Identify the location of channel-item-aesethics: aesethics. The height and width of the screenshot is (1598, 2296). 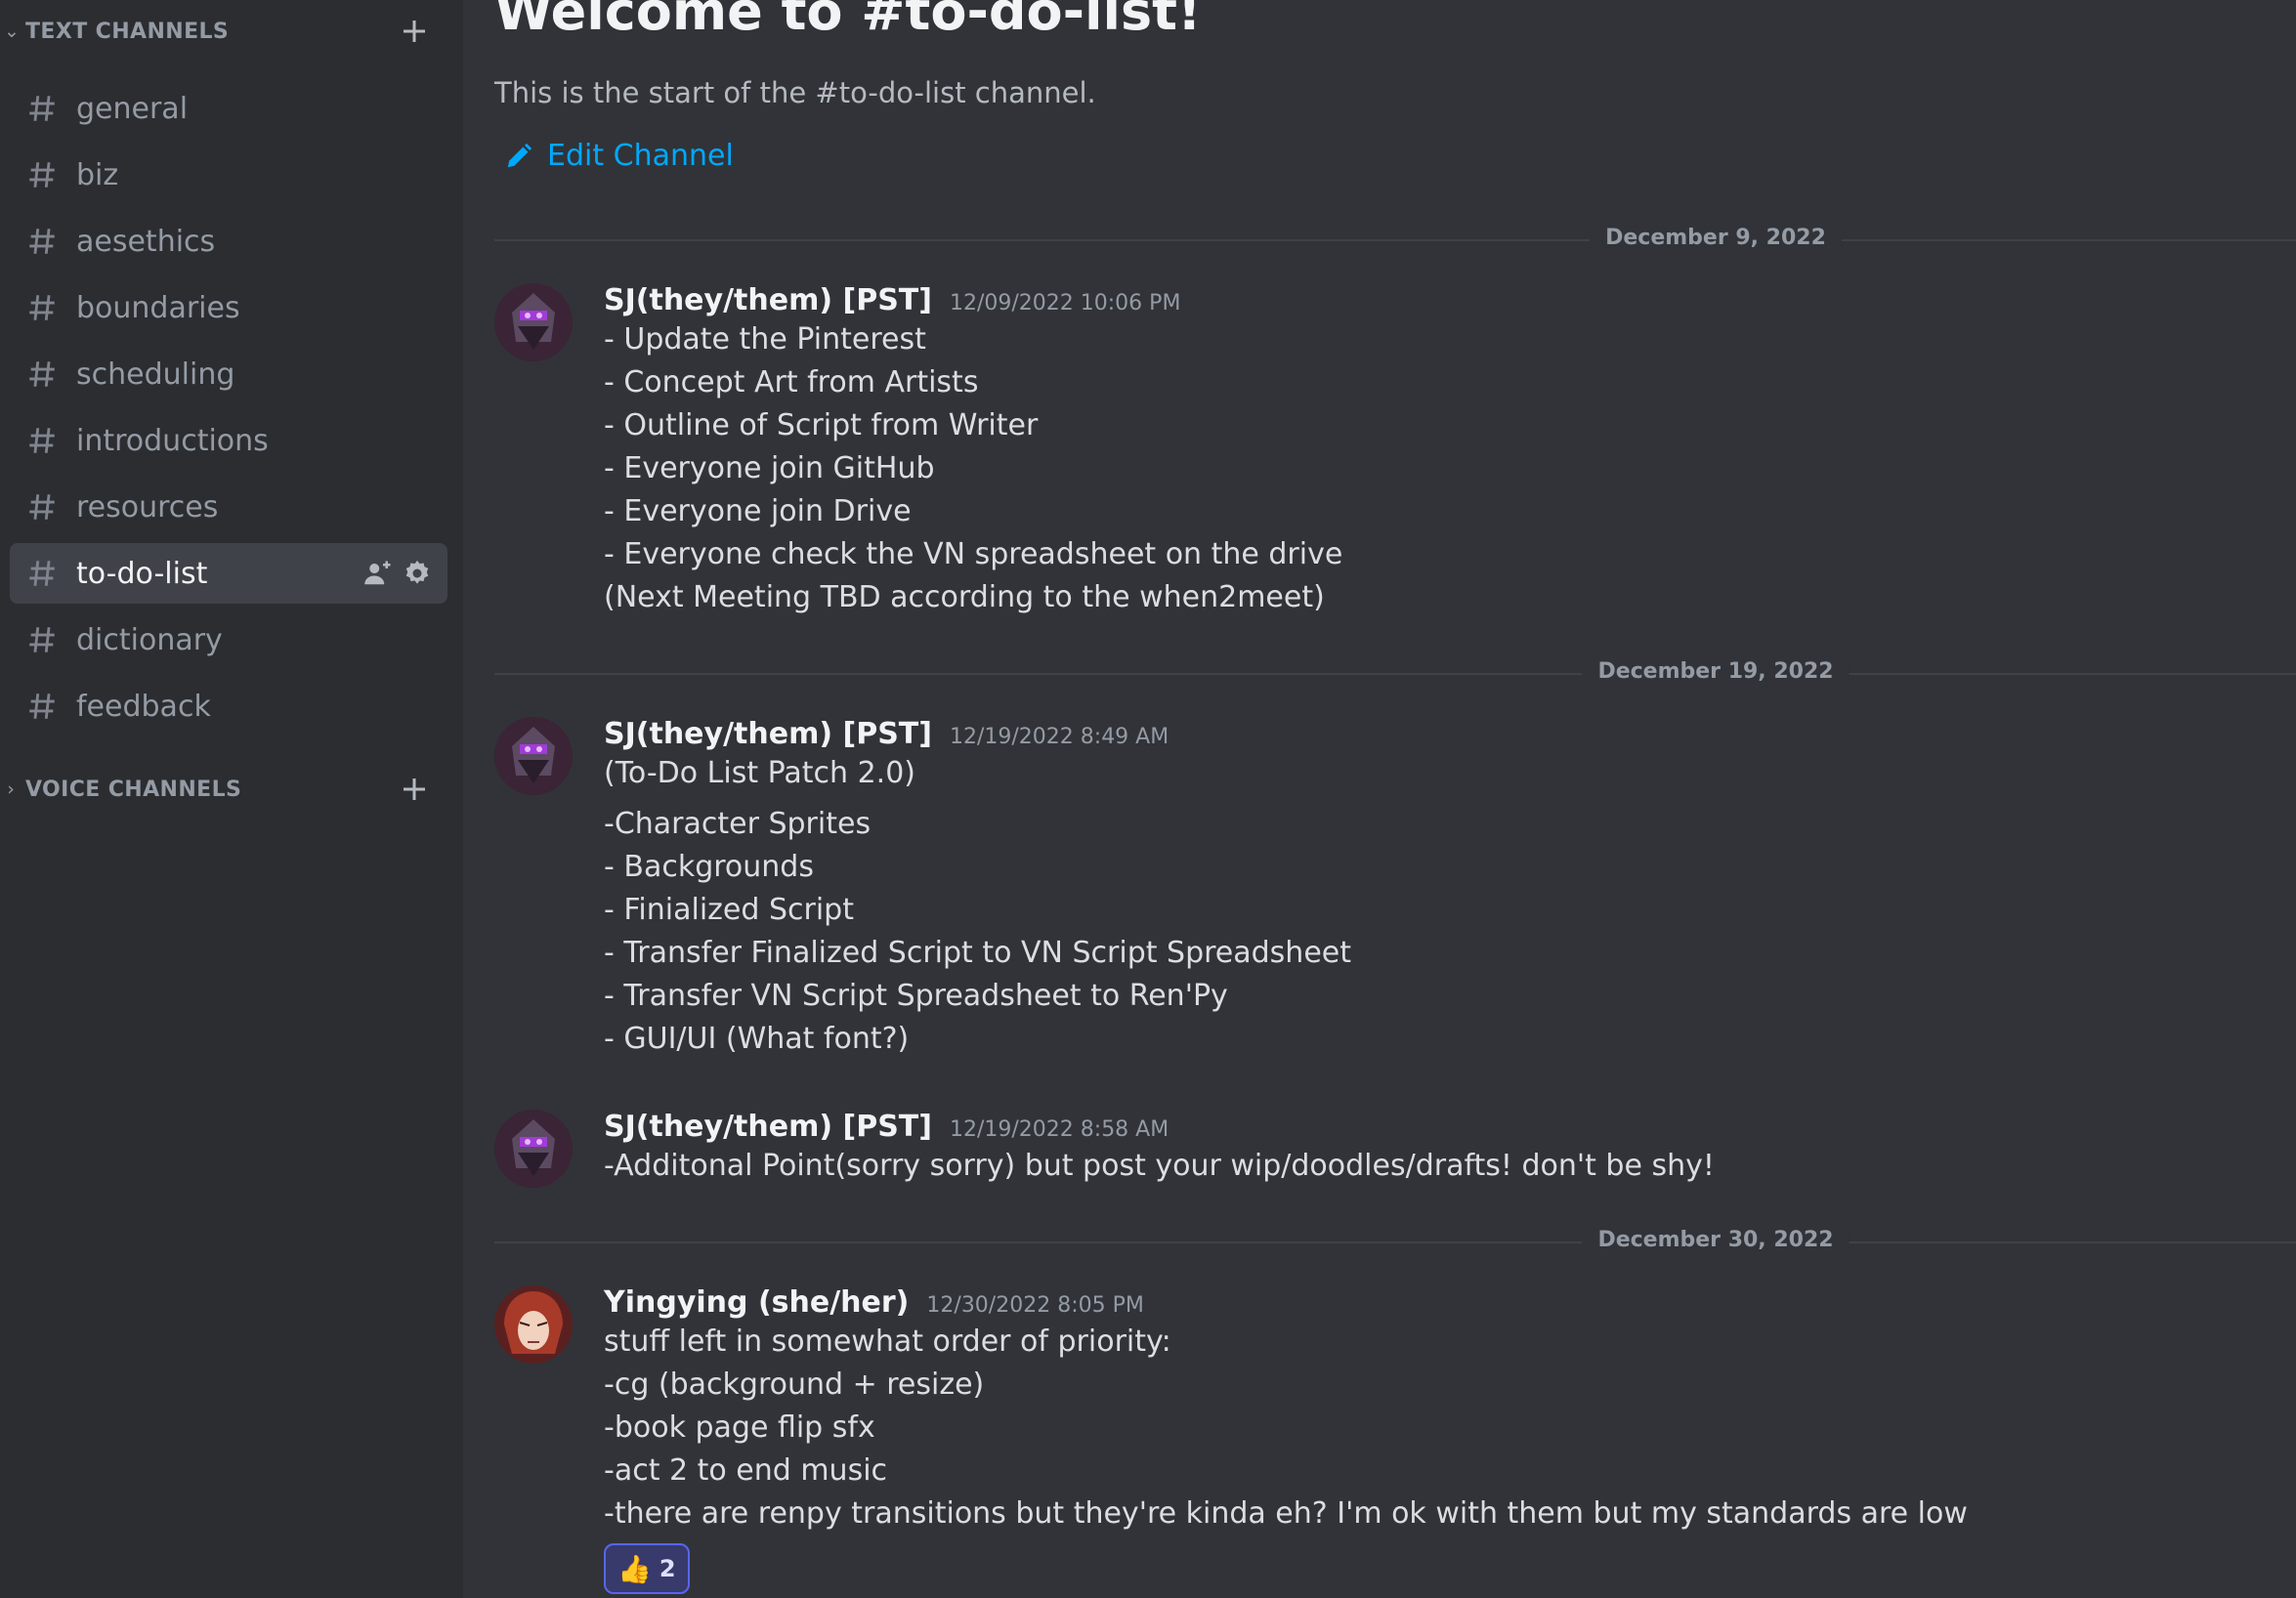
(229, 241).